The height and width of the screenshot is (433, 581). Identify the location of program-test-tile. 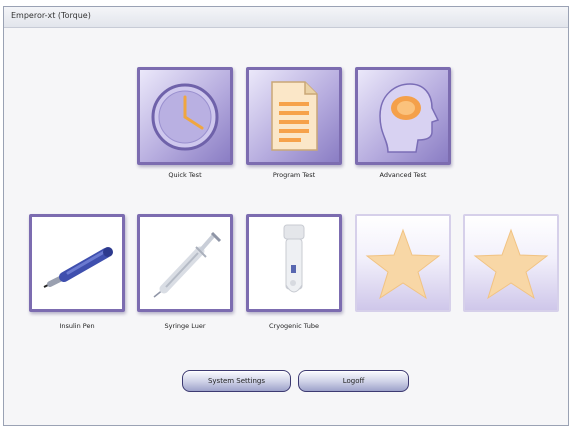
(294, 116).